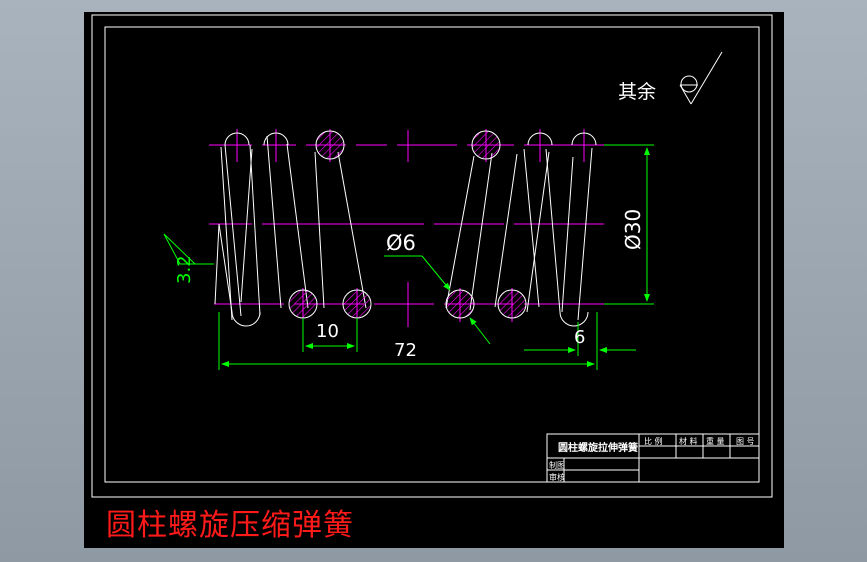  I want to click on pitch-label: 10, so click(327, 331).